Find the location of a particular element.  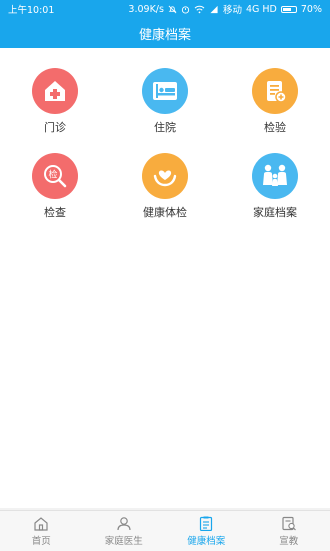

bottom-tab-bar: 首页 家庭医生 健康档案 宣教 is located at coordinates (165, 530).